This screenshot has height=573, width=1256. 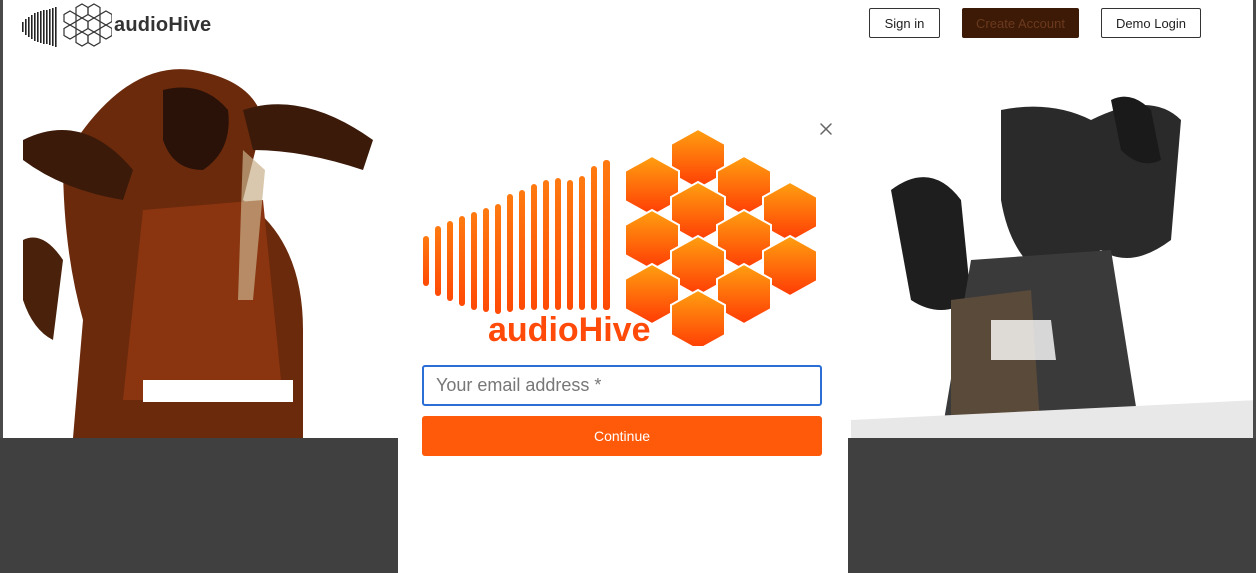 What do you see at coordinates (622, 436) in the screenshot?
I see `continue-button: Continue` at bounding box center [622, 436].